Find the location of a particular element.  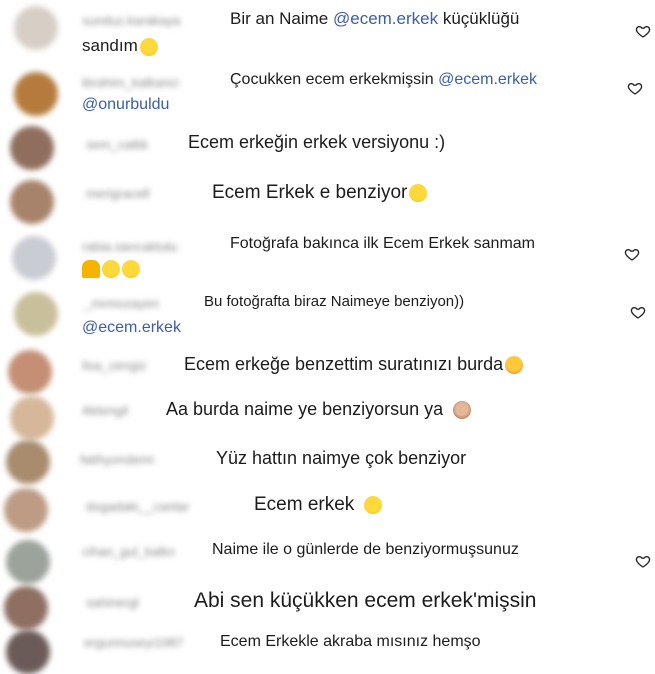

comment-emojis is located at coordinates (110, 269).